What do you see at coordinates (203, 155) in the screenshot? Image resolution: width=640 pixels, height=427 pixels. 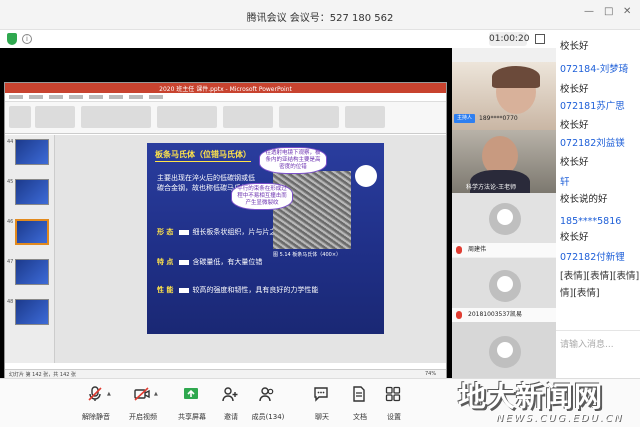 I see `slide-heading: 板条马氏体（位错马氏体）` at bounding box center [203, 155].